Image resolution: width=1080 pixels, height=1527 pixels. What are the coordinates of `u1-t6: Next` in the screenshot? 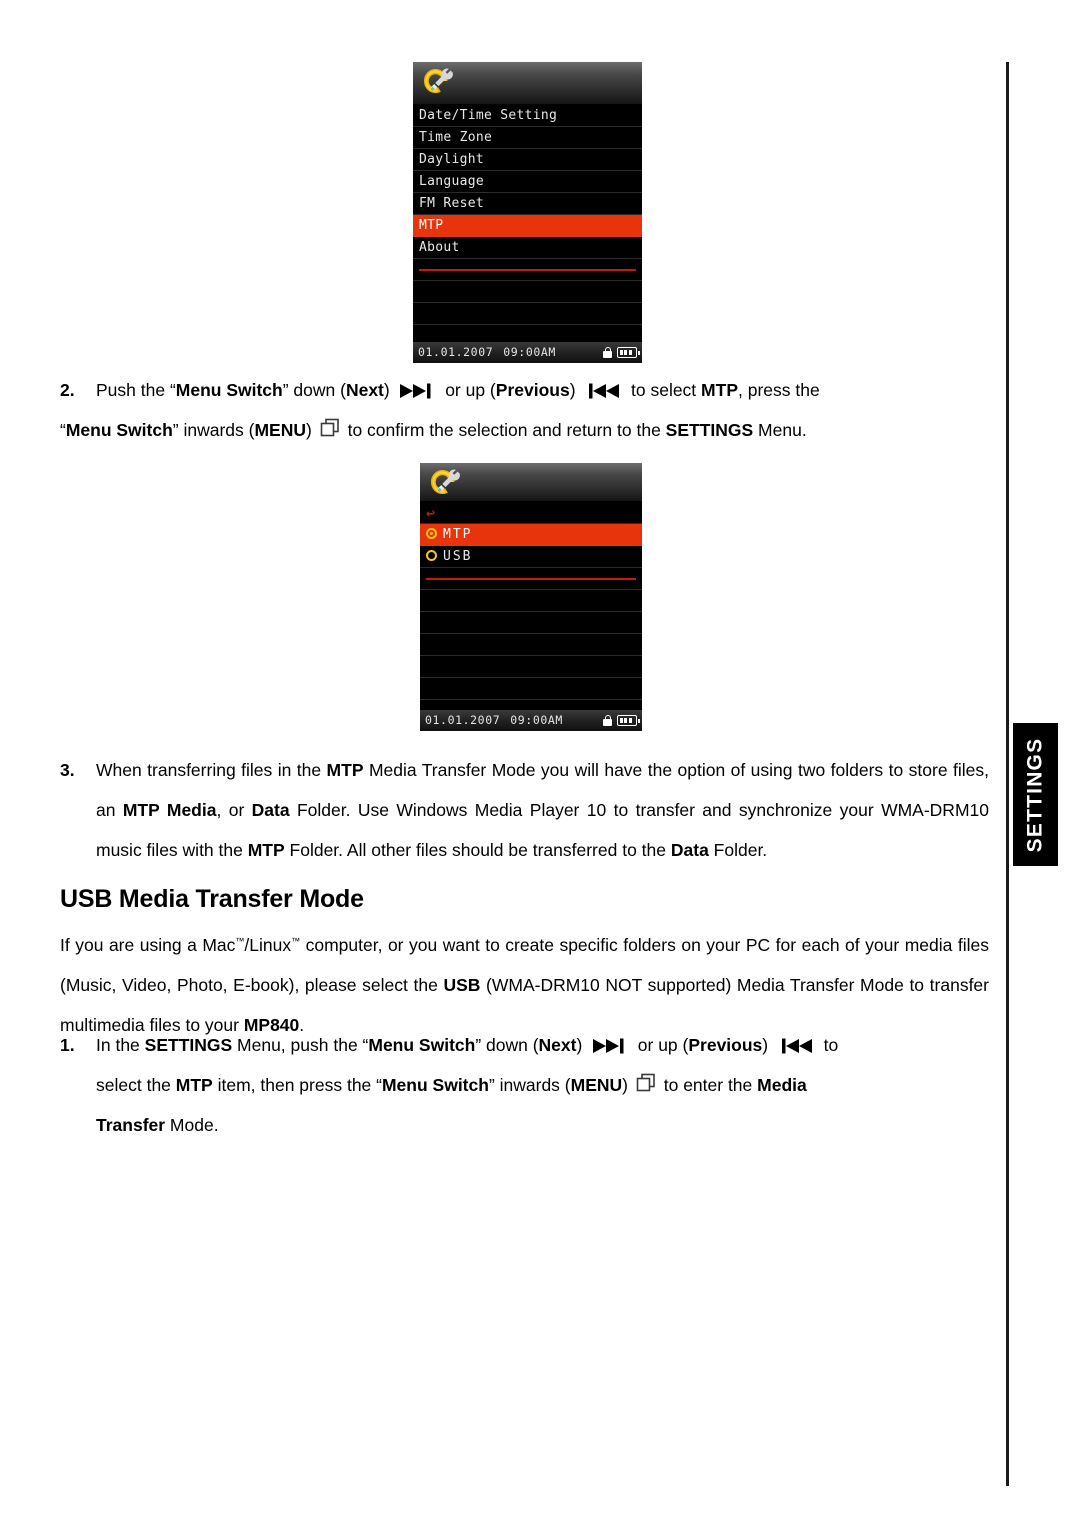 It's located at (557, 1045).